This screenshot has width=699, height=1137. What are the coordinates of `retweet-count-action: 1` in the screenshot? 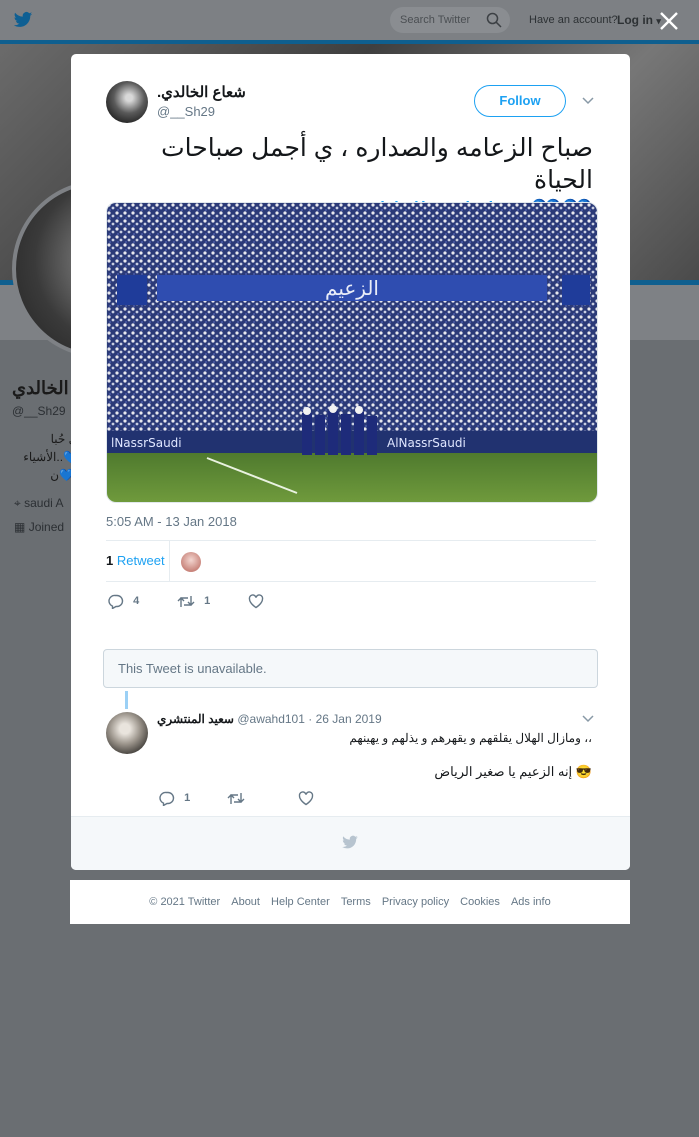 It's located at (207, 601).